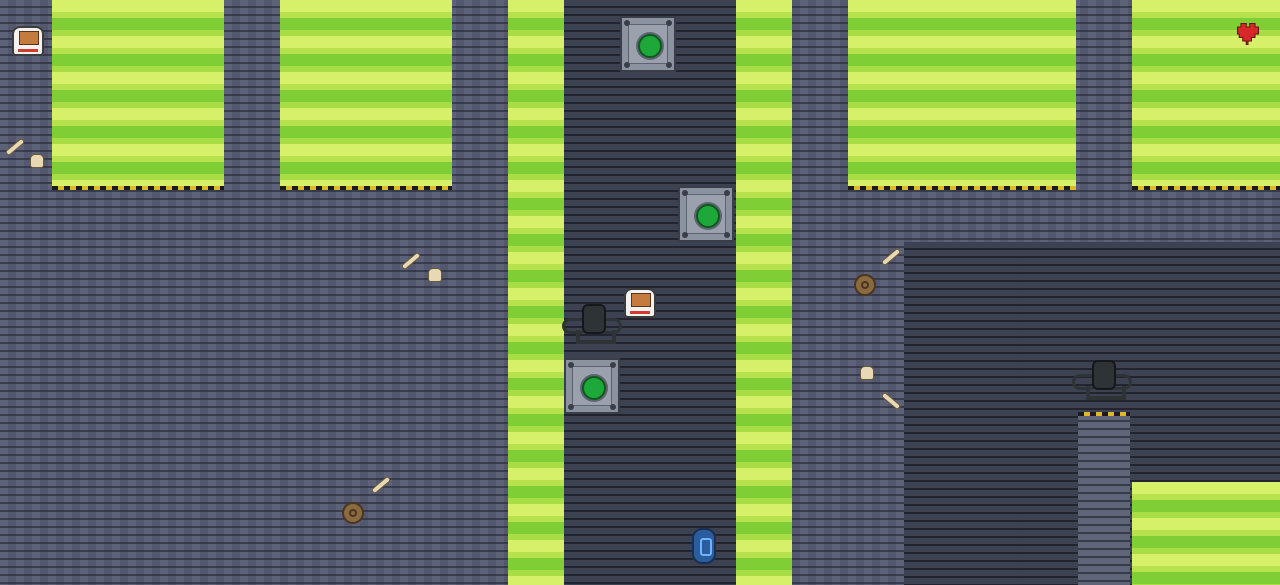 The width and height of the screenshot is (1280, 585). Describe the element at coordinates (28, 41) in the screenshot. I see `player-portrait-icon` at that location.